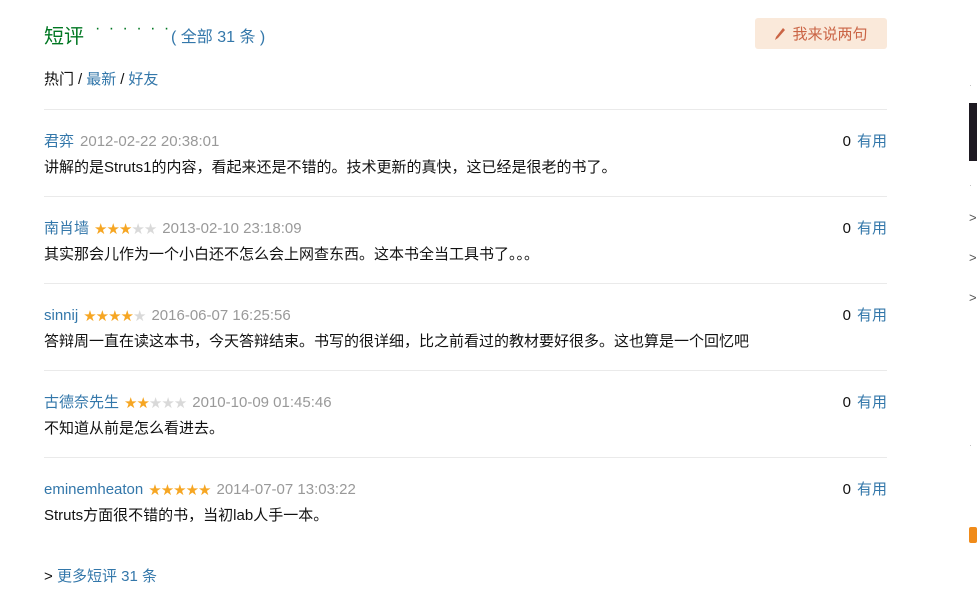 The width and height of the screenshot is (977, 609). Describe the element at coordinates (59, 141) in the screenshot. I see `comment-user: 君弈` at that location.